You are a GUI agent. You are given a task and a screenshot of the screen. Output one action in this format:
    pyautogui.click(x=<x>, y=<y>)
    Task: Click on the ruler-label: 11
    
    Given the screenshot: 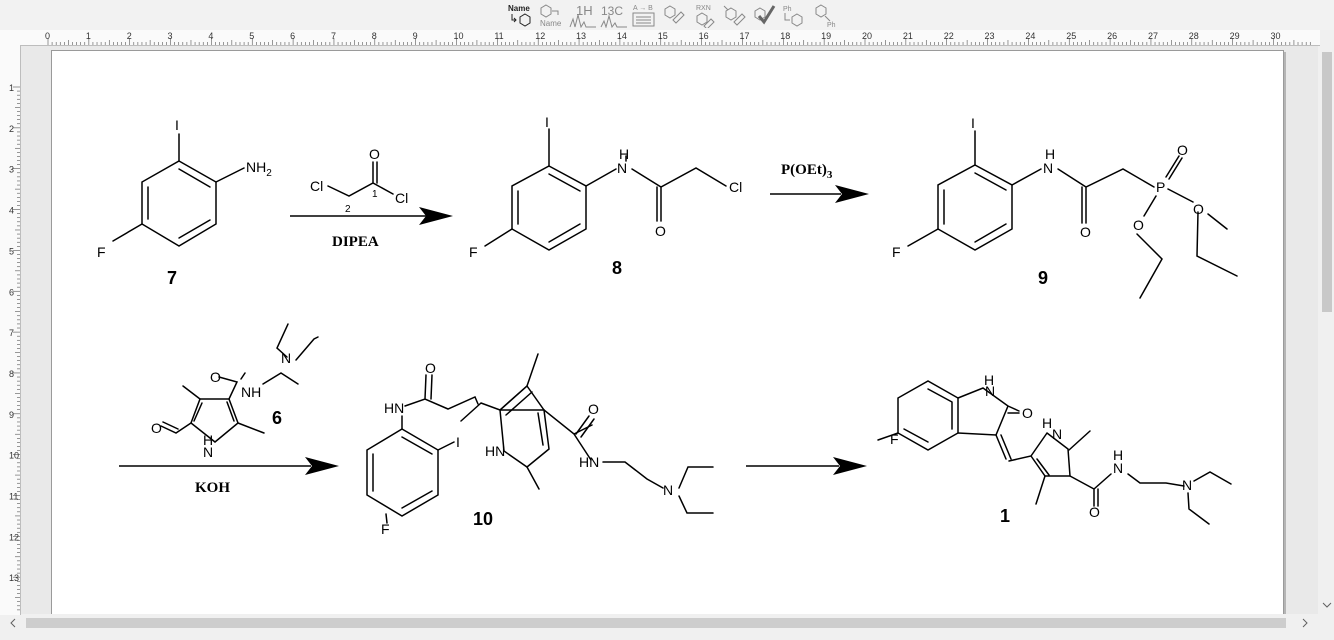 What is the action you would take?
    pyautogui.click(x=13, y=497)
    